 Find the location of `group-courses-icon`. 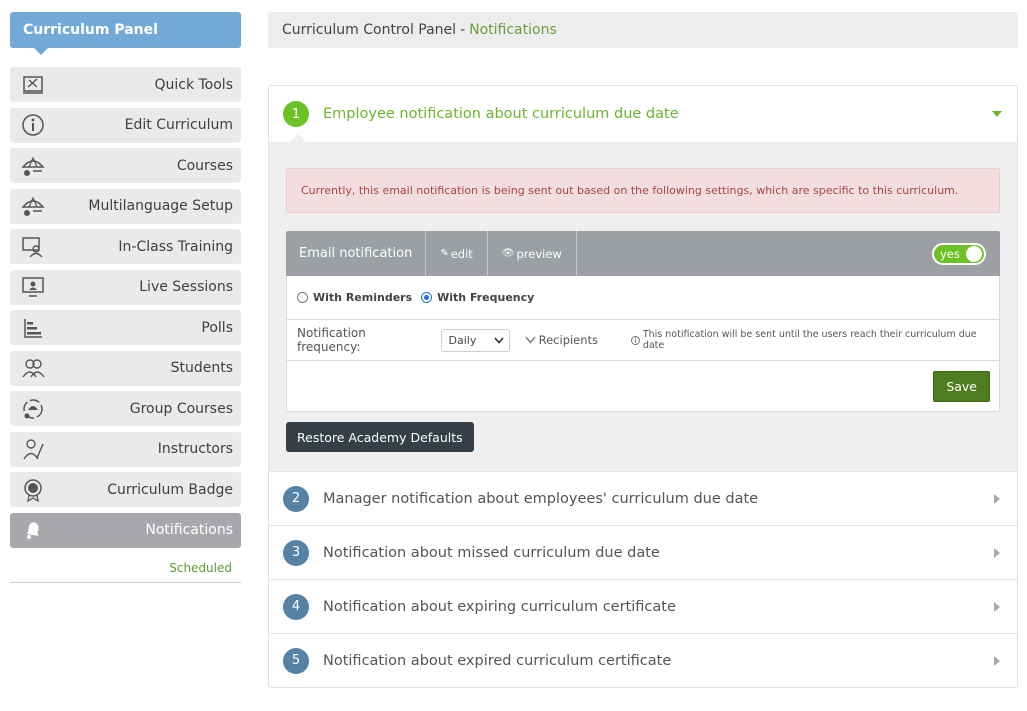

group-courses-icon is located at coordinates (33, 409).